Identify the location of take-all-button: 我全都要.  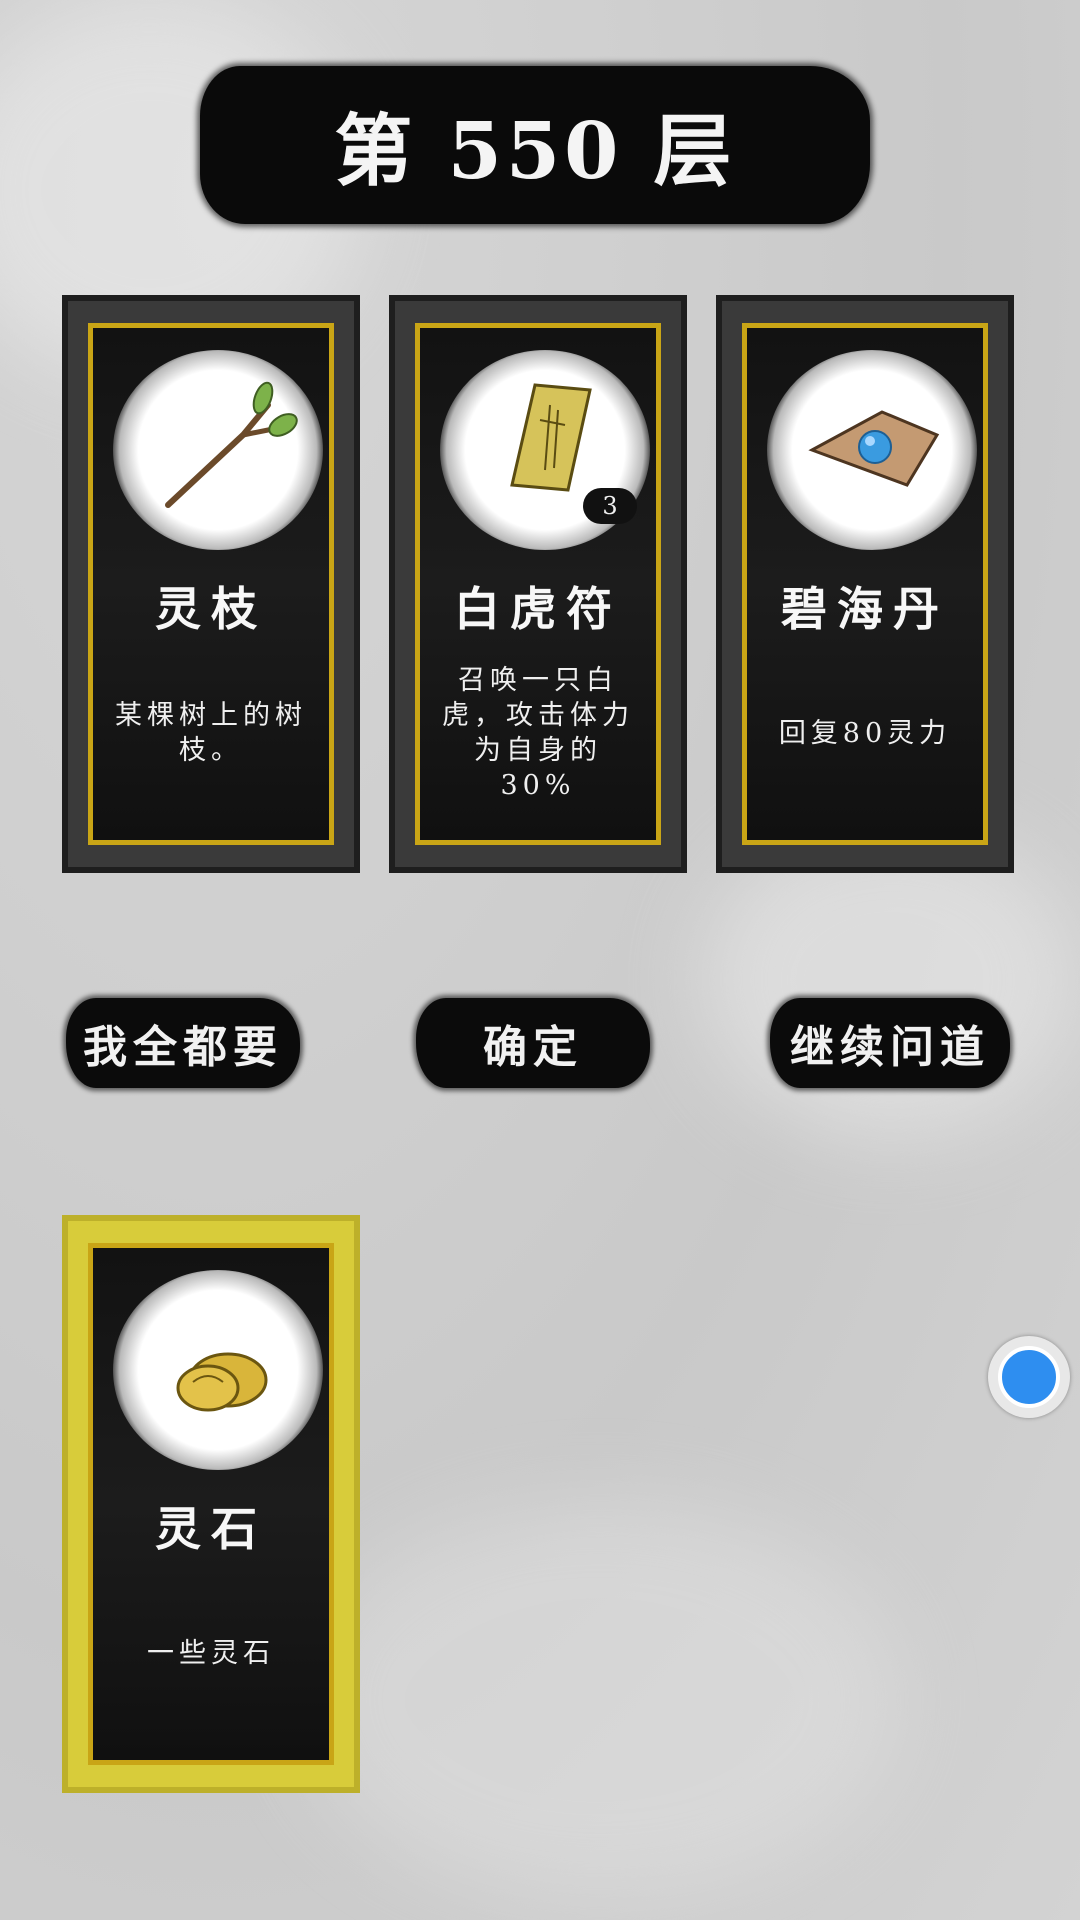
(183, 1043).